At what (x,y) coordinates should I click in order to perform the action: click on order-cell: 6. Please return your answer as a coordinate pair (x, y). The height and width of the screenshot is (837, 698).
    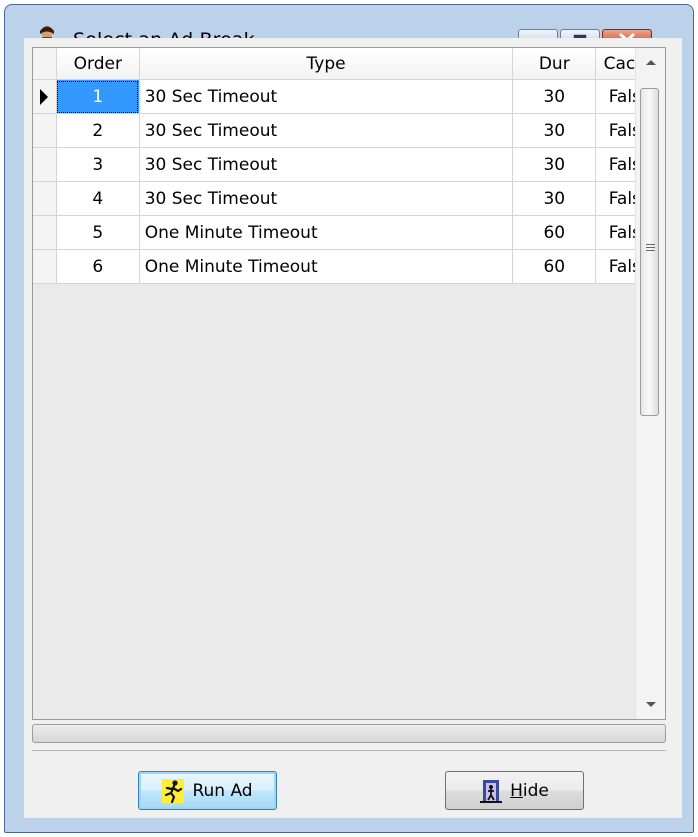
    Looking at the image, I should click on (98, 266).